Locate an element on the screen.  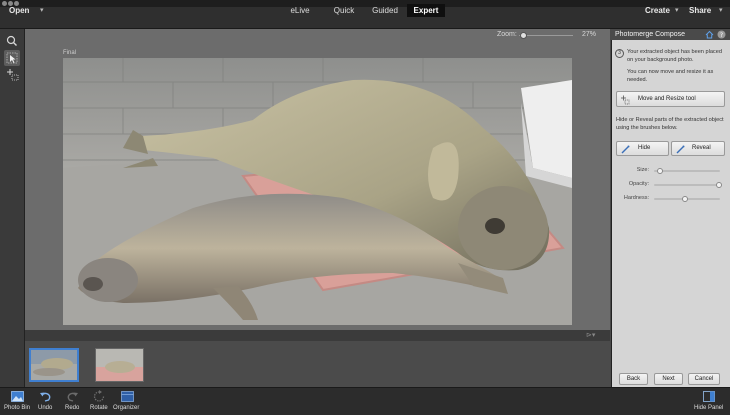
opacity-slider-thumb is located at coordinates (719, 185).